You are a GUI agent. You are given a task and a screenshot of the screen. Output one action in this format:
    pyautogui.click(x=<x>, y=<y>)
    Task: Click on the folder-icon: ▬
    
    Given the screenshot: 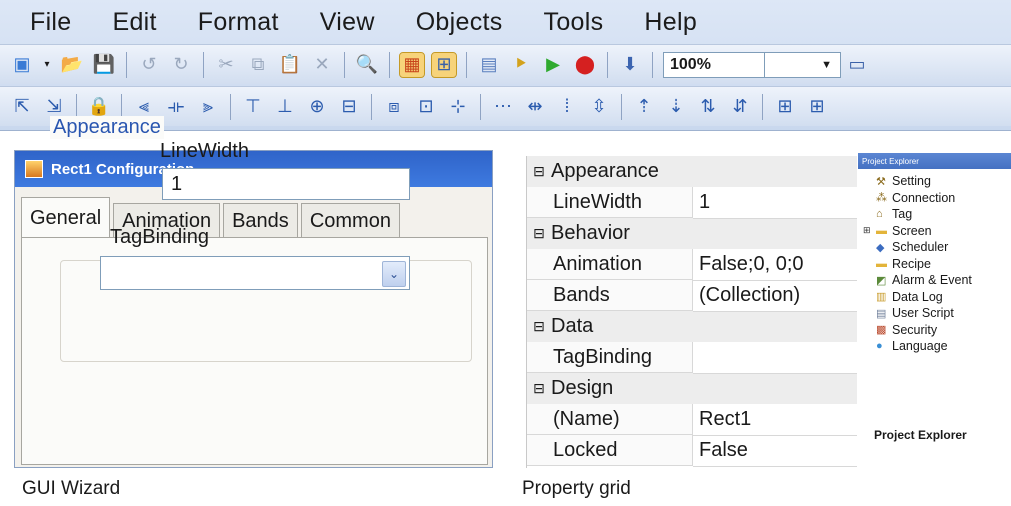 What is the action you would take?
    pyautogui.click(x=881, y=230)
    